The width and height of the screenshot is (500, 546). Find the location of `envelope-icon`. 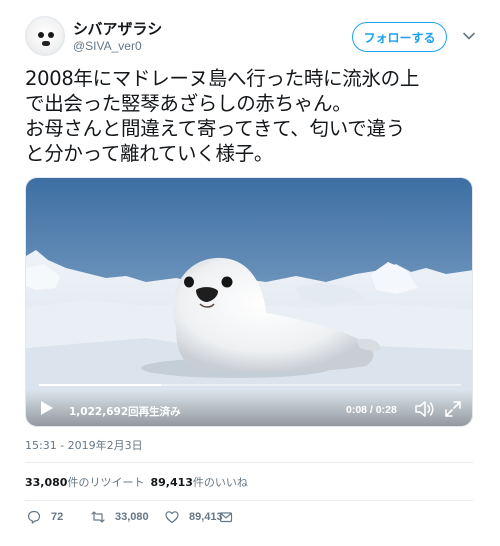

envelope-icon is located at coordinates (226, 517).